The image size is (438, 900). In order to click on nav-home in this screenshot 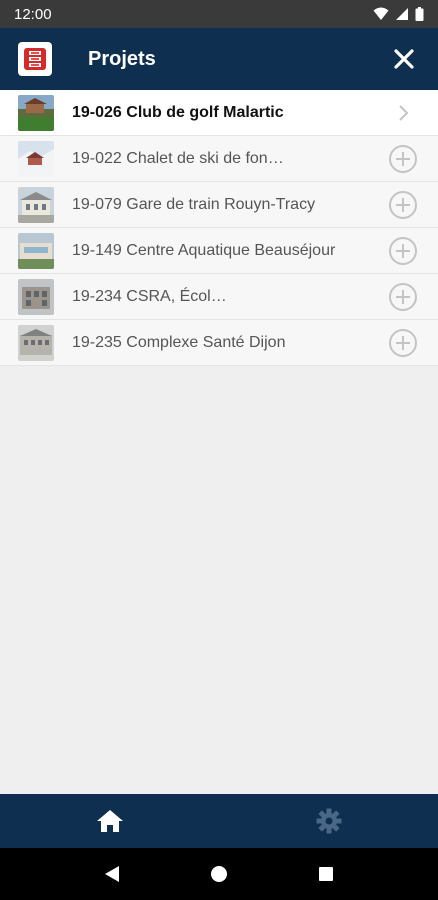, I will do `click(109, 821)`.